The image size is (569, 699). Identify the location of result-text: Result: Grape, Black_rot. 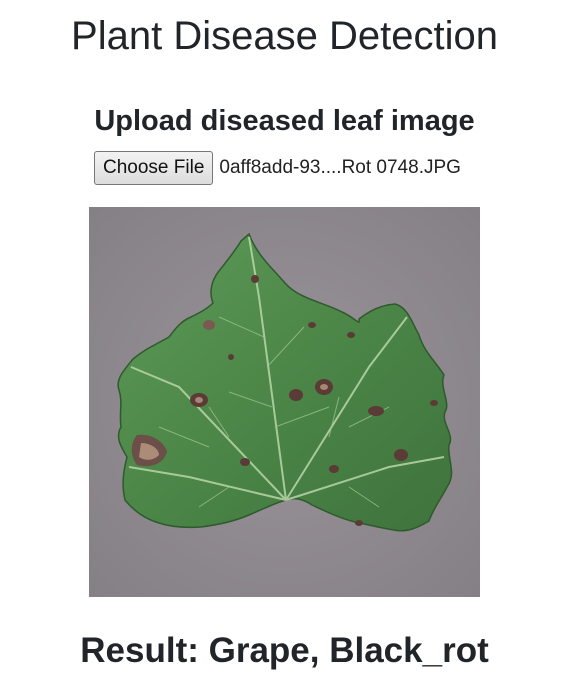
(284, 650).